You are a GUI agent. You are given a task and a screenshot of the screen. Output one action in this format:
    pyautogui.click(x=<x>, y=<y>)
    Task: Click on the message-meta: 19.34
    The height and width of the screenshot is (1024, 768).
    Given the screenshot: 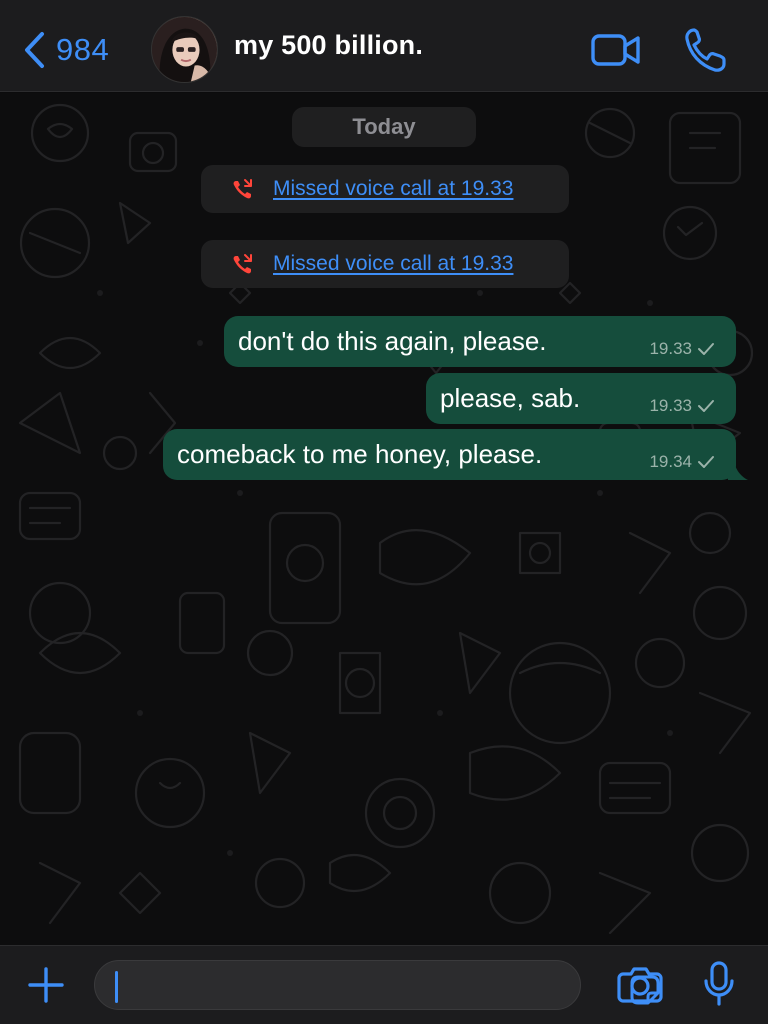 What is the action you would take?
    pyautogui.click(x=682, y=462)
    